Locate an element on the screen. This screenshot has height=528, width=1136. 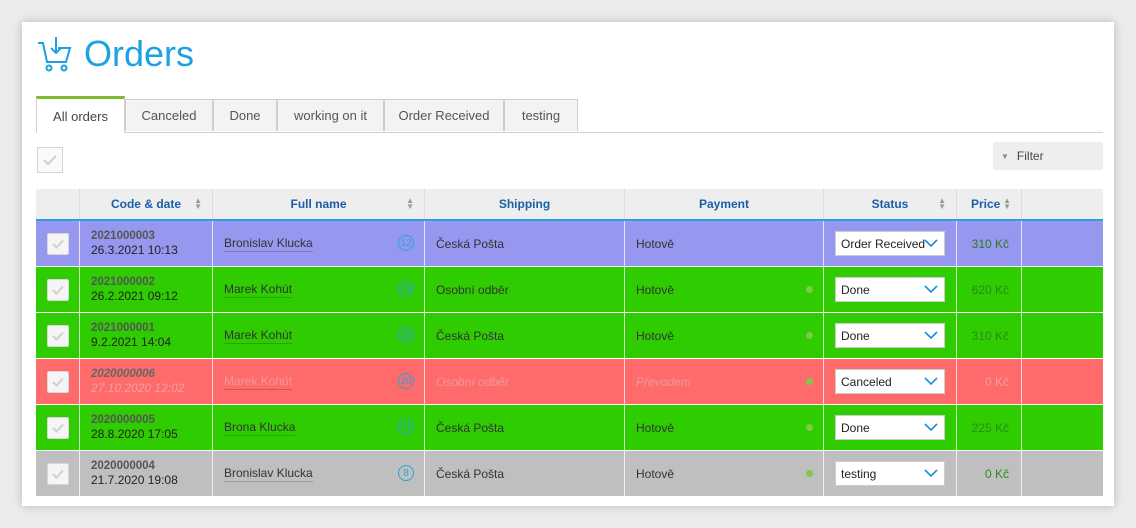
header-code-date: Code & date ▲ ▼ is located at coordinates (146, 204).